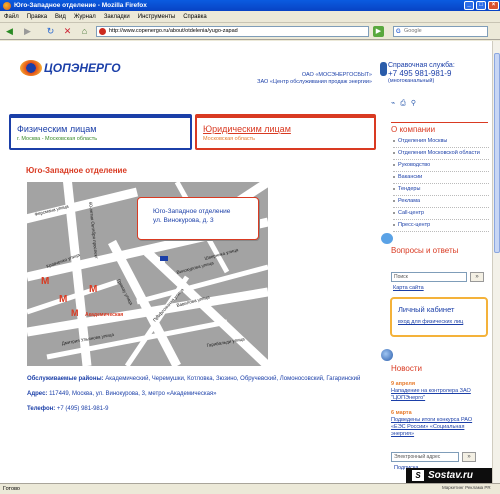 The width and height of the screenshot is (500, 494). I want to click on back-button: ◀, so click(9, 31).